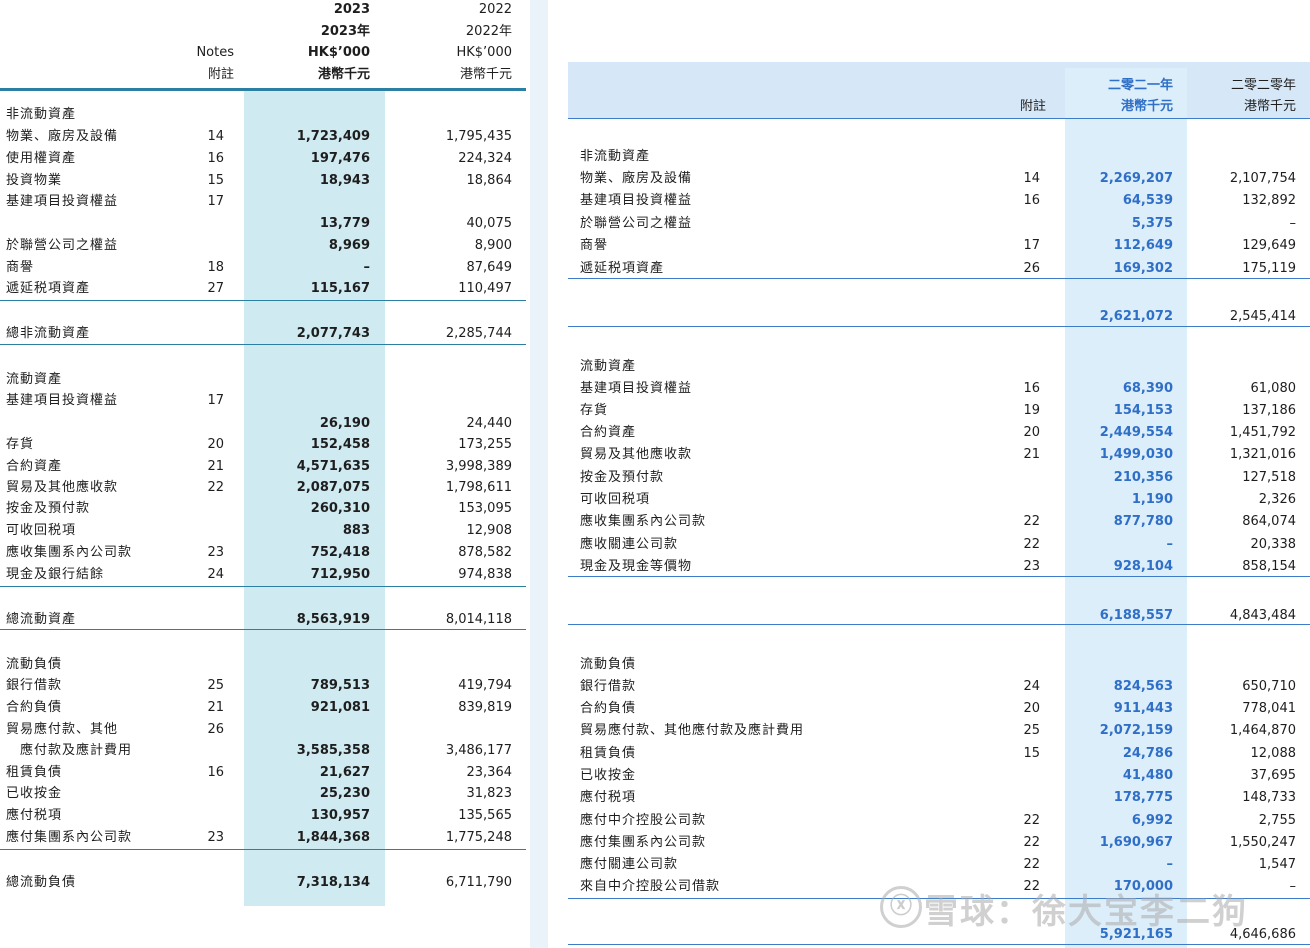  What do you see at coordinates (629, 544) in the screenshot?
I see `row-label: 應收關連公司款` at bounding box center [629, 544].